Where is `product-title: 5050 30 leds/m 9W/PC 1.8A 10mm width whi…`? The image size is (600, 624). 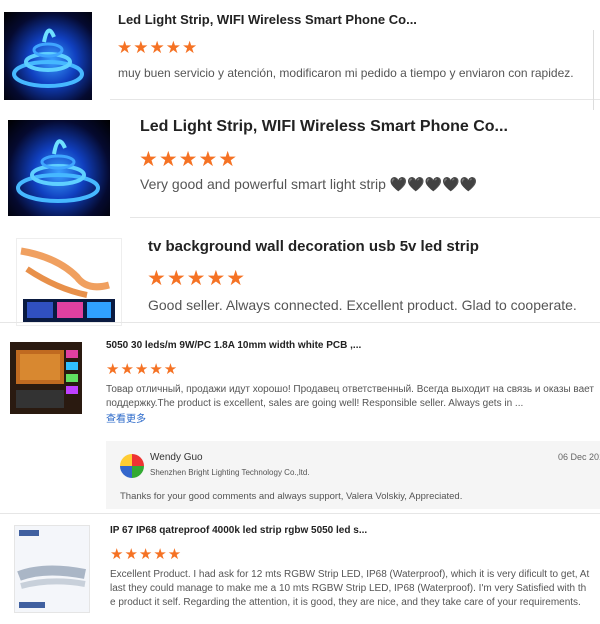 product-title: 5050 30 leds/m 9W/PC 1.8A 10mm width whi… is located at coordinates (233, 345).